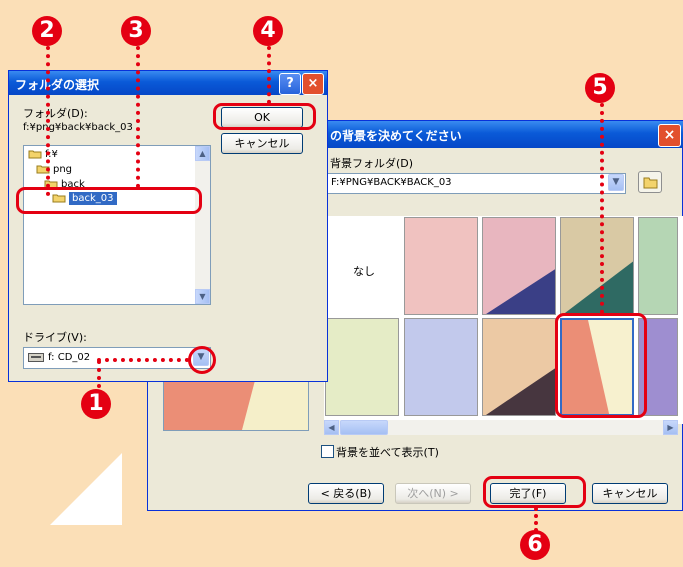 This screenshot has width=683, height=567. What do you see at coordinates (601, 365) in the screenshot?
I see `highlight-thumbnail` at bounding box center [601, 365].